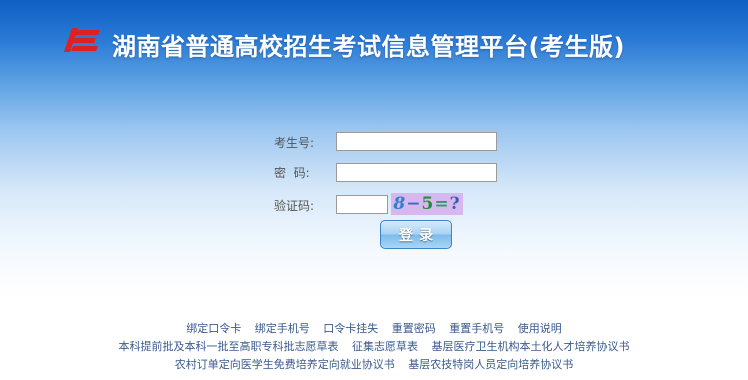  Describe the element at coordinates (362, 204) in the screenshot. I see `captcha-input` at that location.